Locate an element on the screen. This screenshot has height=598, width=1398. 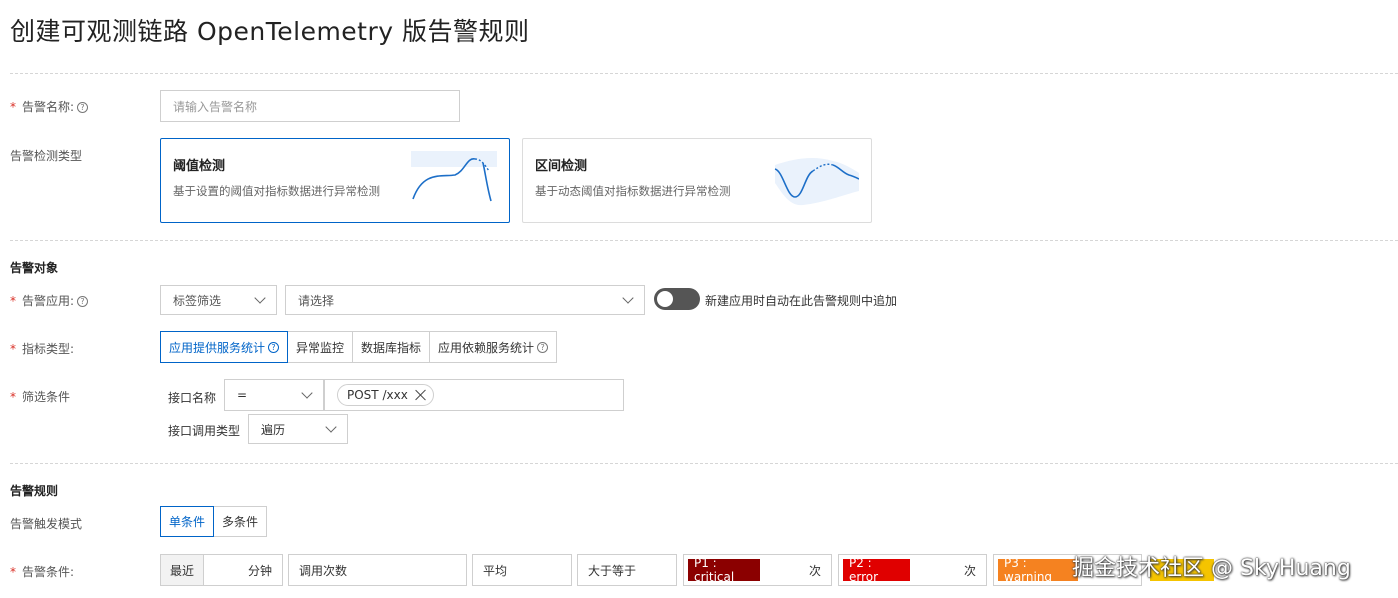
trigger-mode-option: 单条件 is located at coordinates (187, 521).